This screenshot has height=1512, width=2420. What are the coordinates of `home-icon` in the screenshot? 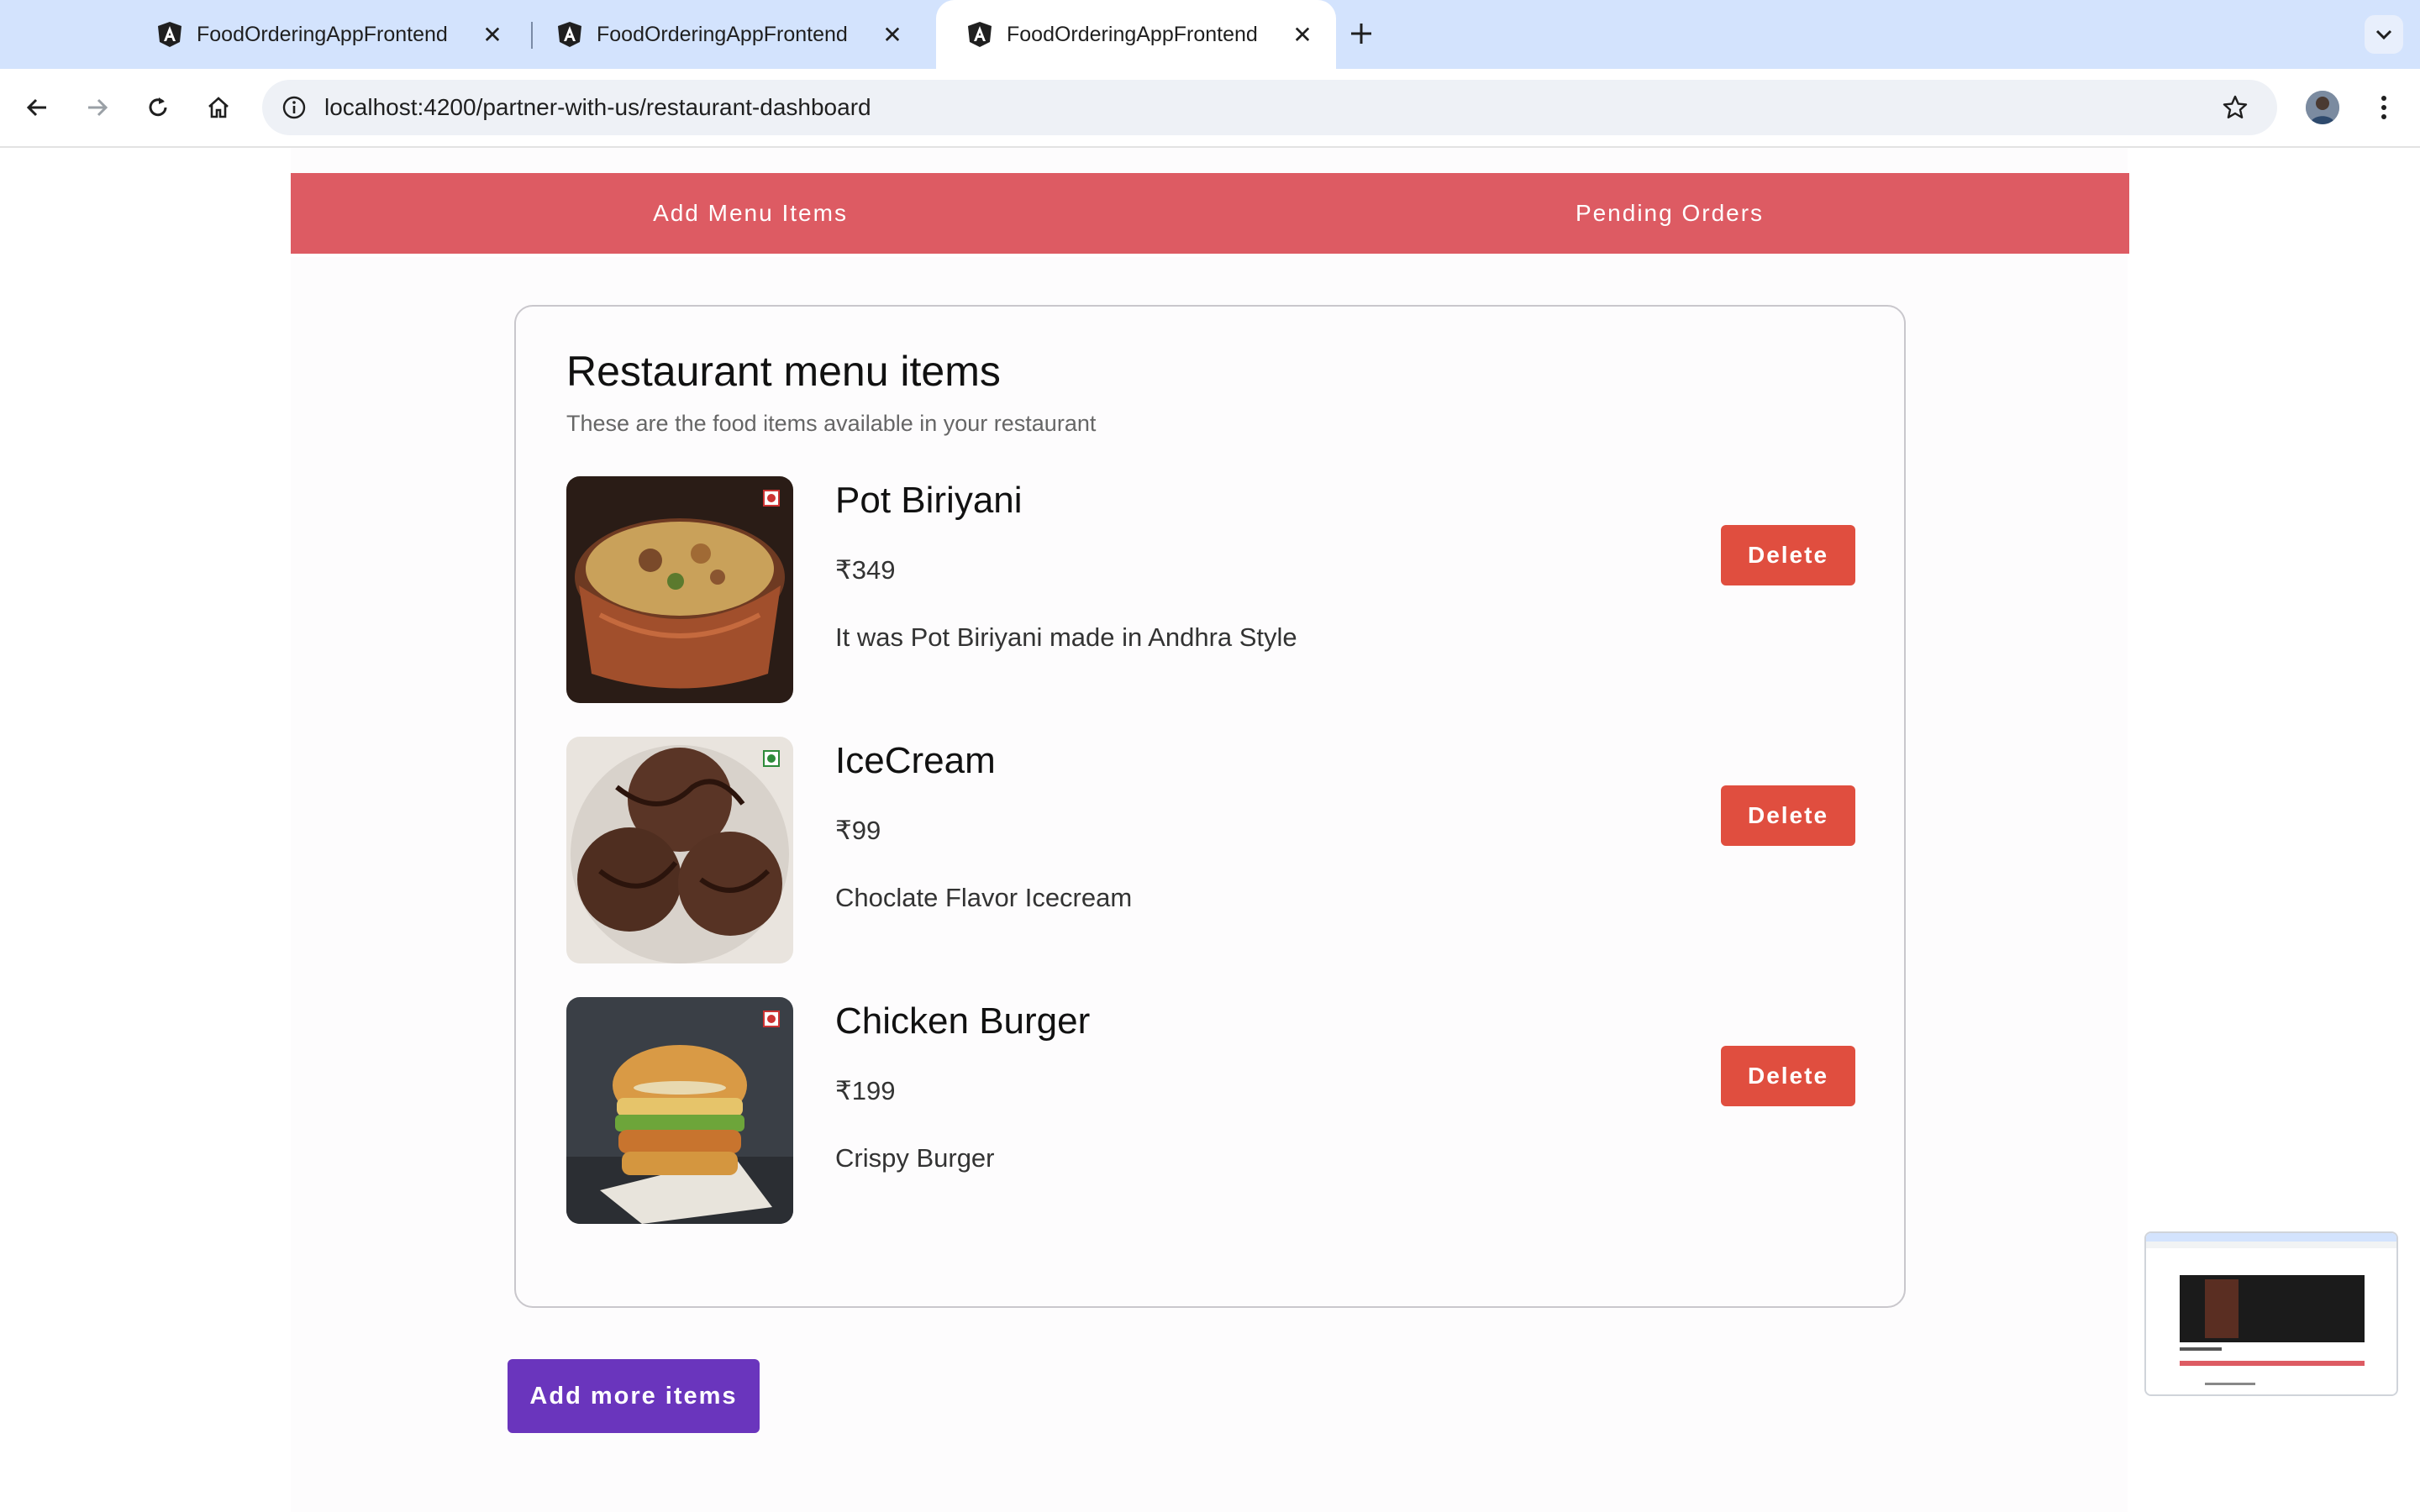 It's located at (218, 107).